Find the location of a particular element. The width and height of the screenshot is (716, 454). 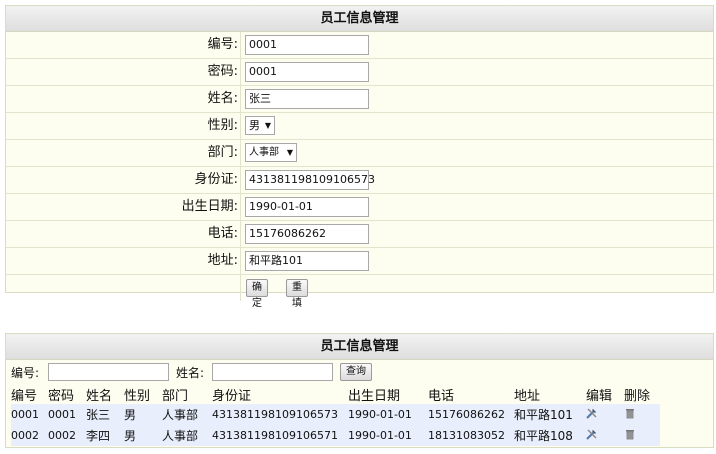

form-row-id: 编号: 0001 is located at coordinates (359, 45).